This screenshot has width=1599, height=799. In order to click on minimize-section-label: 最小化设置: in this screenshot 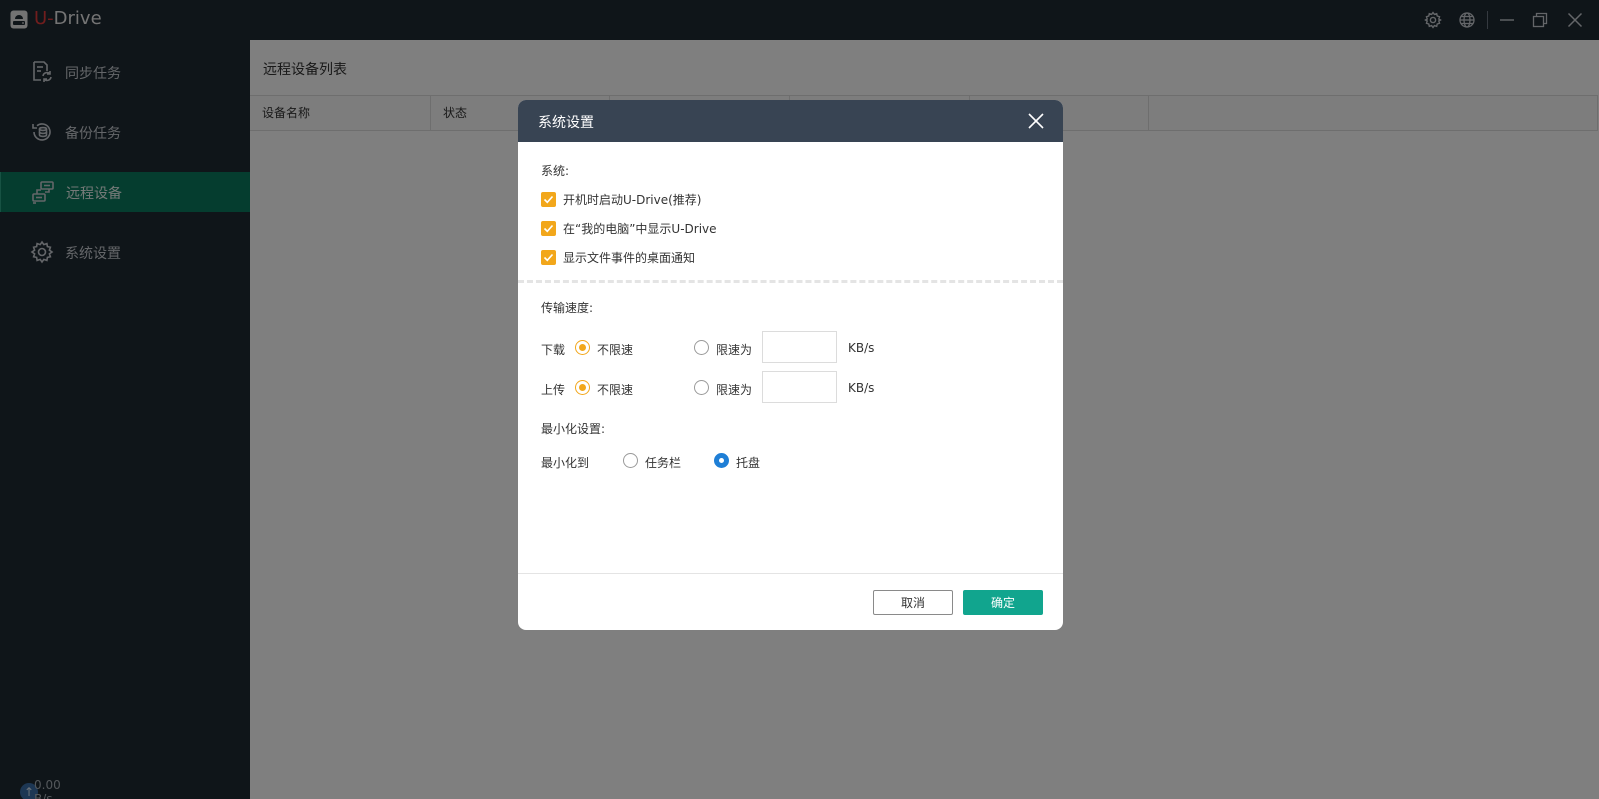, I will do `click(573, 429)`.